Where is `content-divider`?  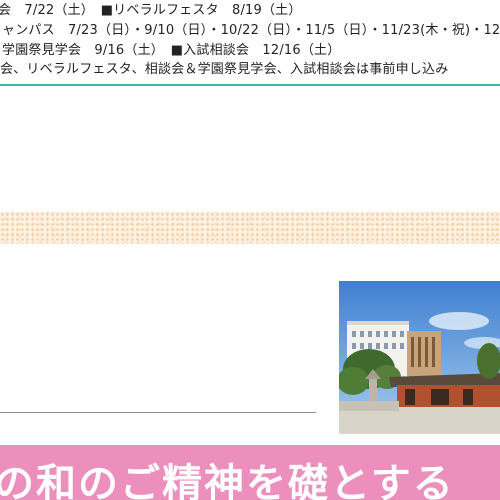 content-divider is located at coordinates (158, 412).